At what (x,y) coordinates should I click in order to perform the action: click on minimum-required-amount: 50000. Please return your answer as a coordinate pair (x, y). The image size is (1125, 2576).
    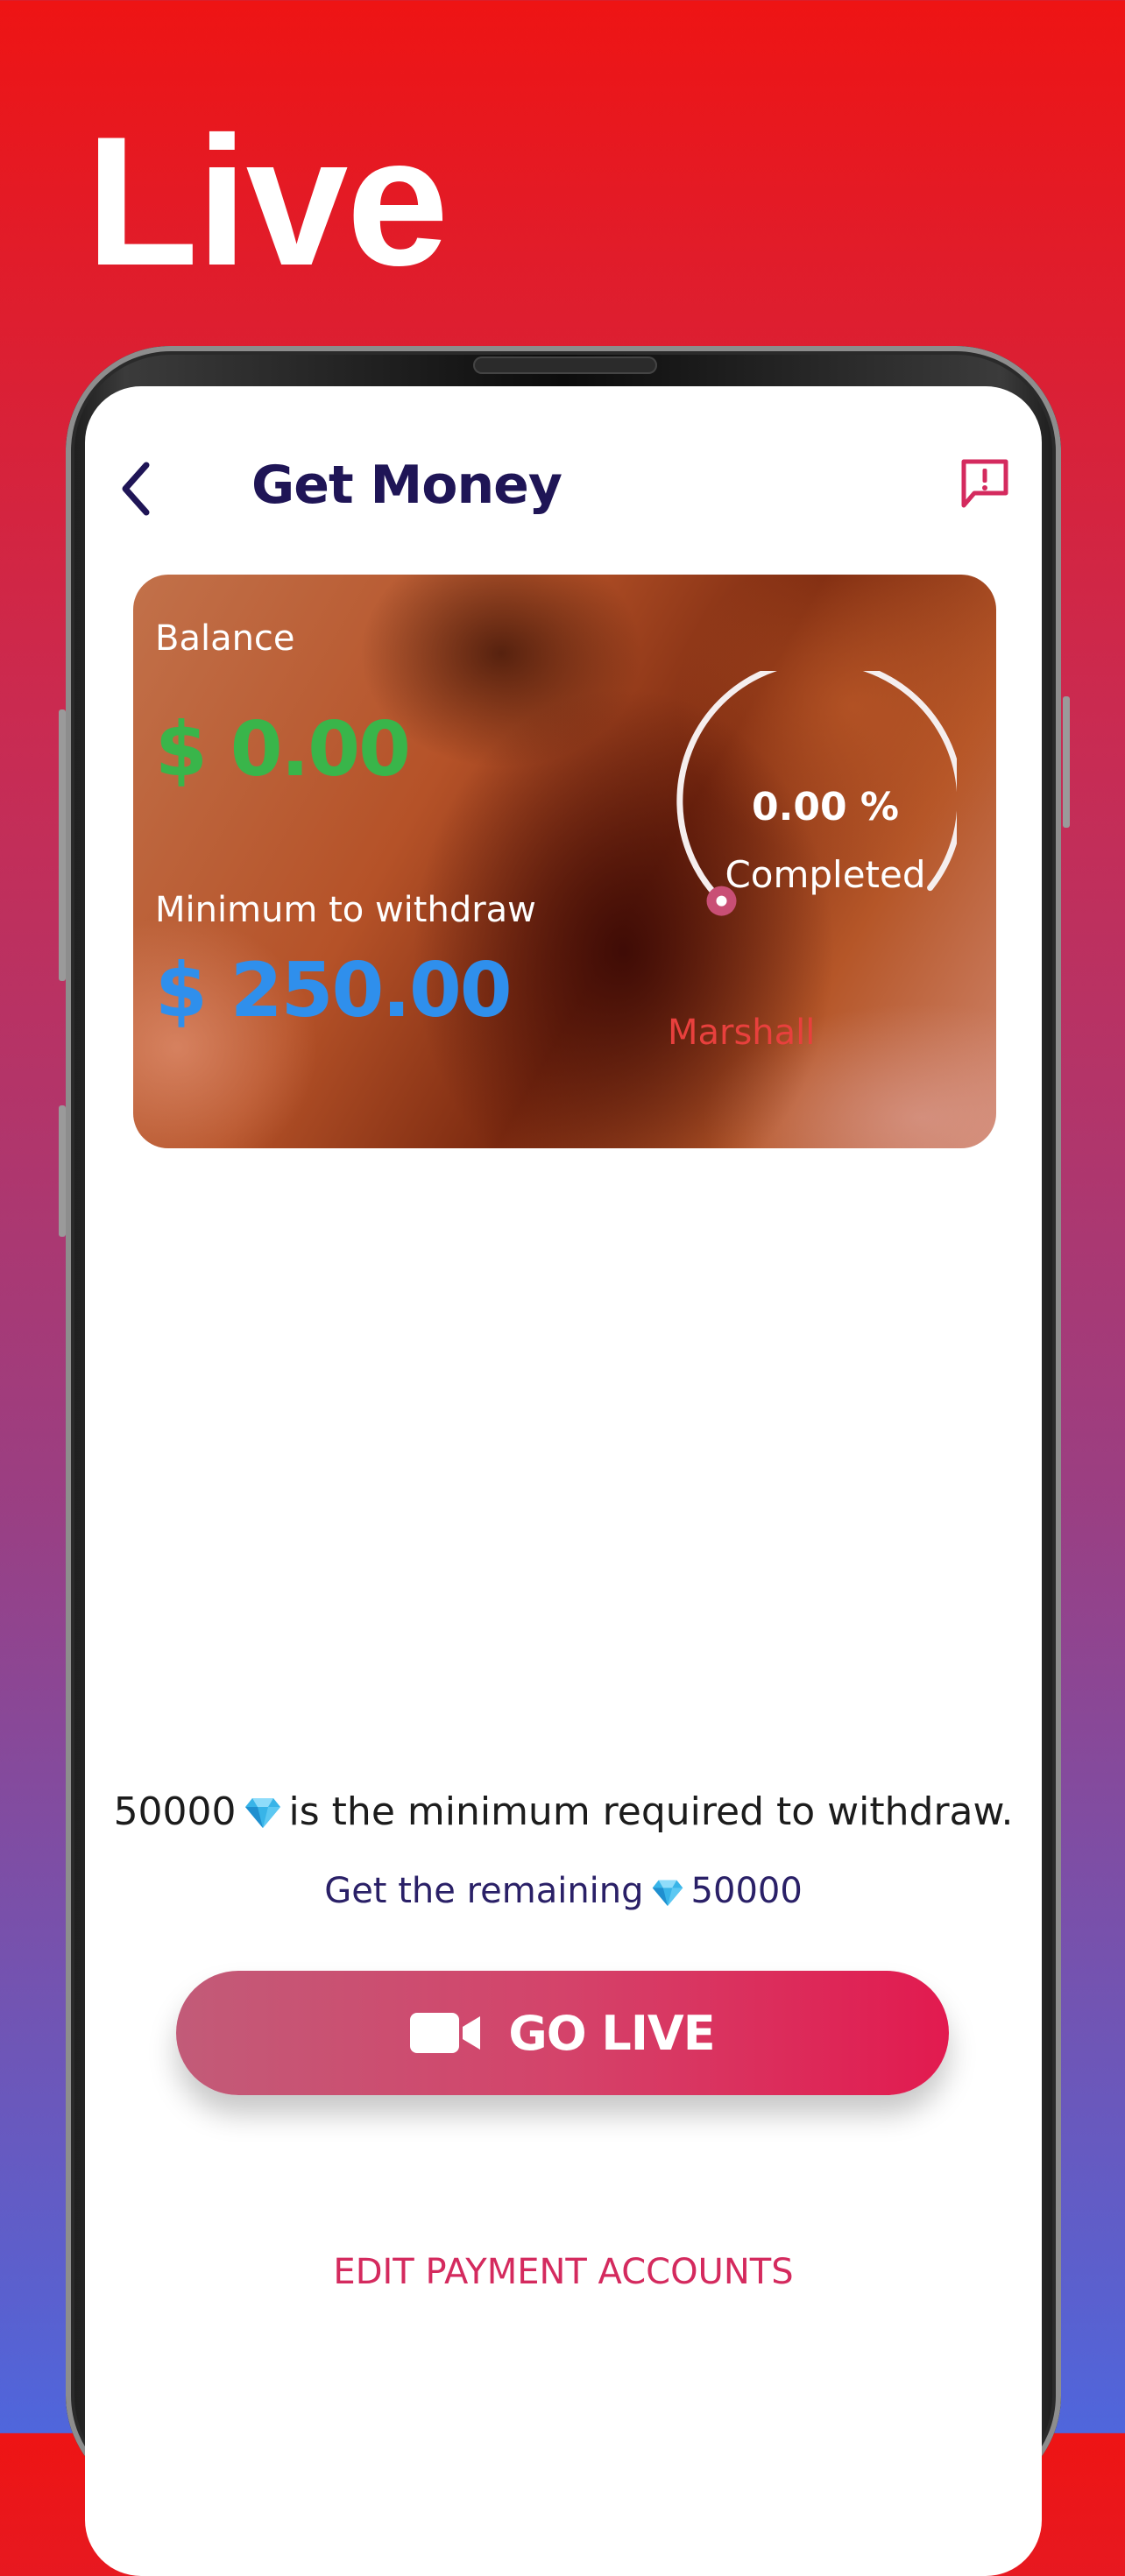
    Looking at the image, I should click on (175, 1811).